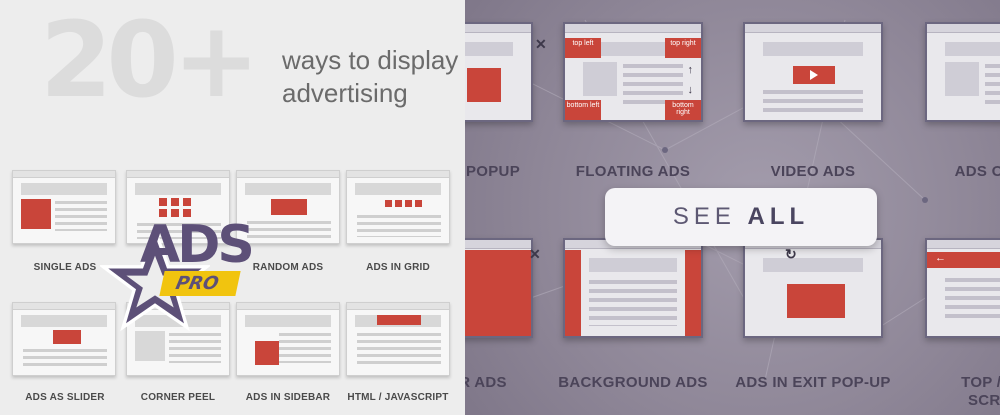 Image resolution: width=1000 pixels, height=415 pixels. Describe the element at coordinates (814, 75) in the screenshot. I see `play-icon` at that location.